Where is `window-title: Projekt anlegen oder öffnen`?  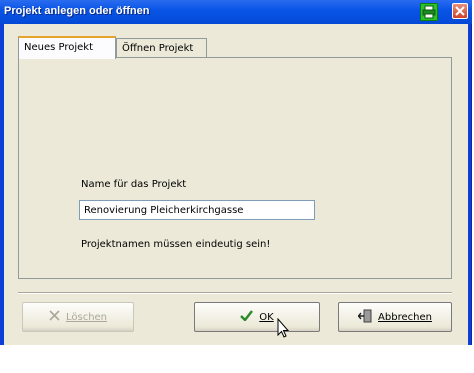 window-title: Projekt anlegen oder öffnen is located at coordinates (77, 11).